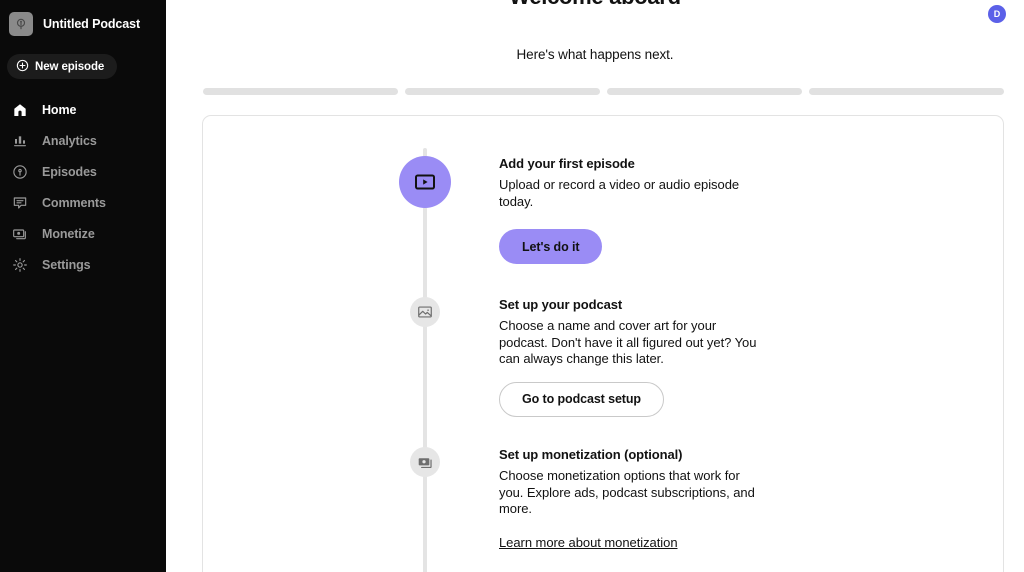 The image size is (1024, 572). Describe the element at coordinates (22, 67) in the screenshot. I see `plus-circle-icon` at that location.